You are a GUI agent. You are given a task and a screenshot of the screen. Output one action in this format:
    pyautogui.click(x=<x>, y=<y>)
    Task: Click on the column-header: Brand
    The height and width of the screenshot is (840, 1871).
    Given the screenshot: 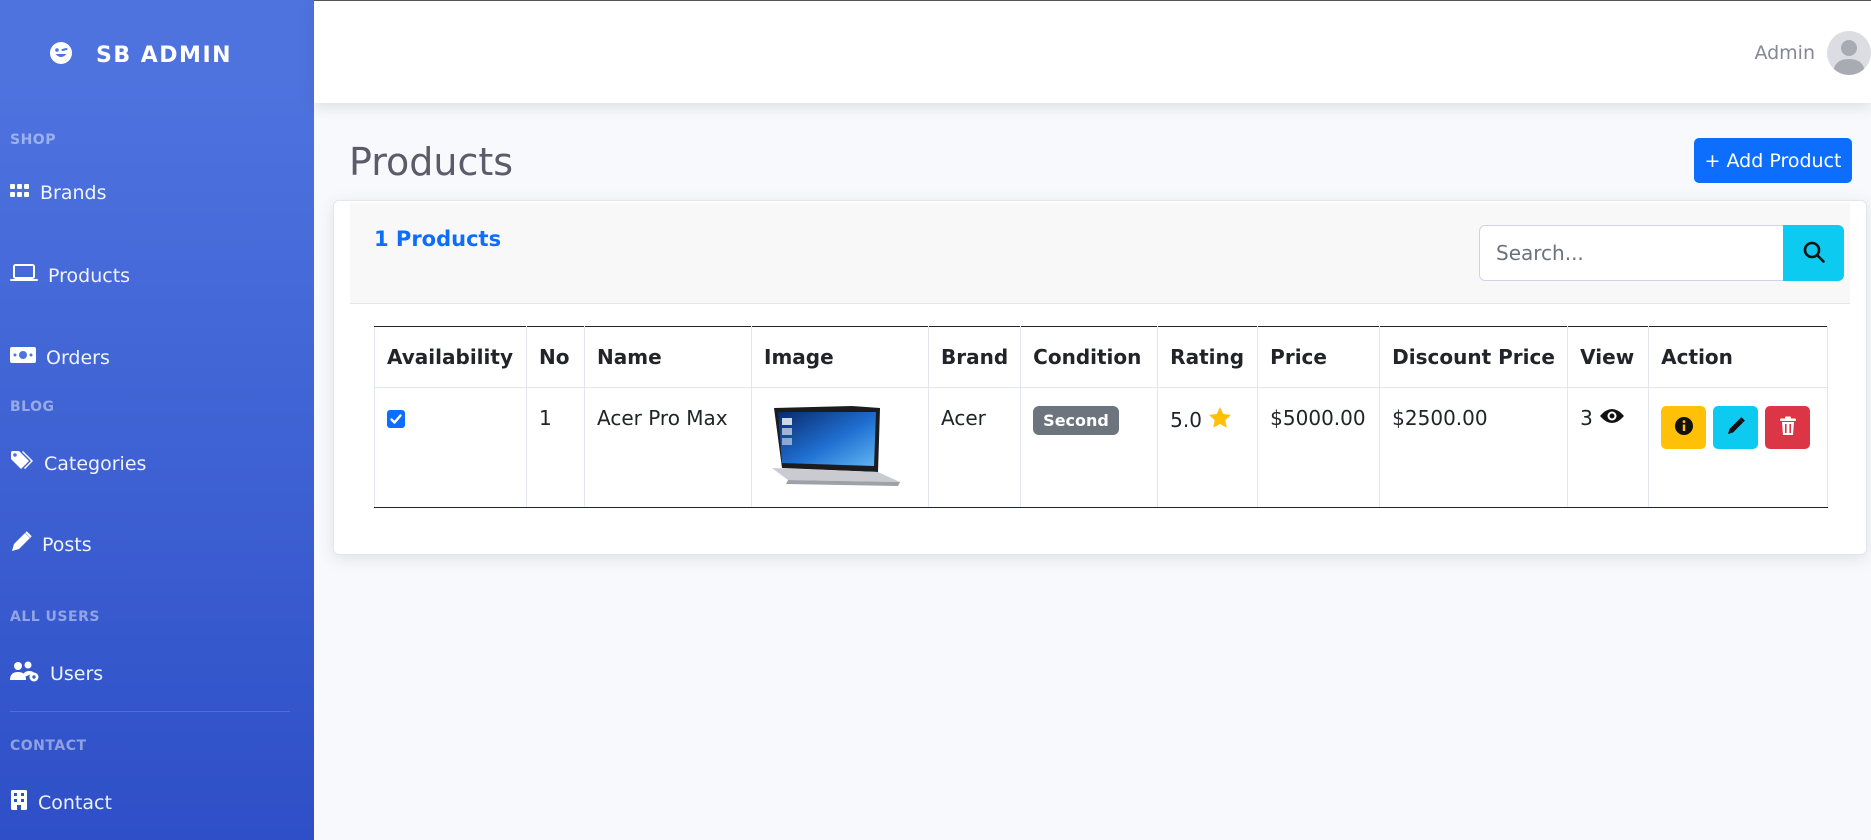 What is the action you would take?
    pyautogui.click(x=974, y=357)
    